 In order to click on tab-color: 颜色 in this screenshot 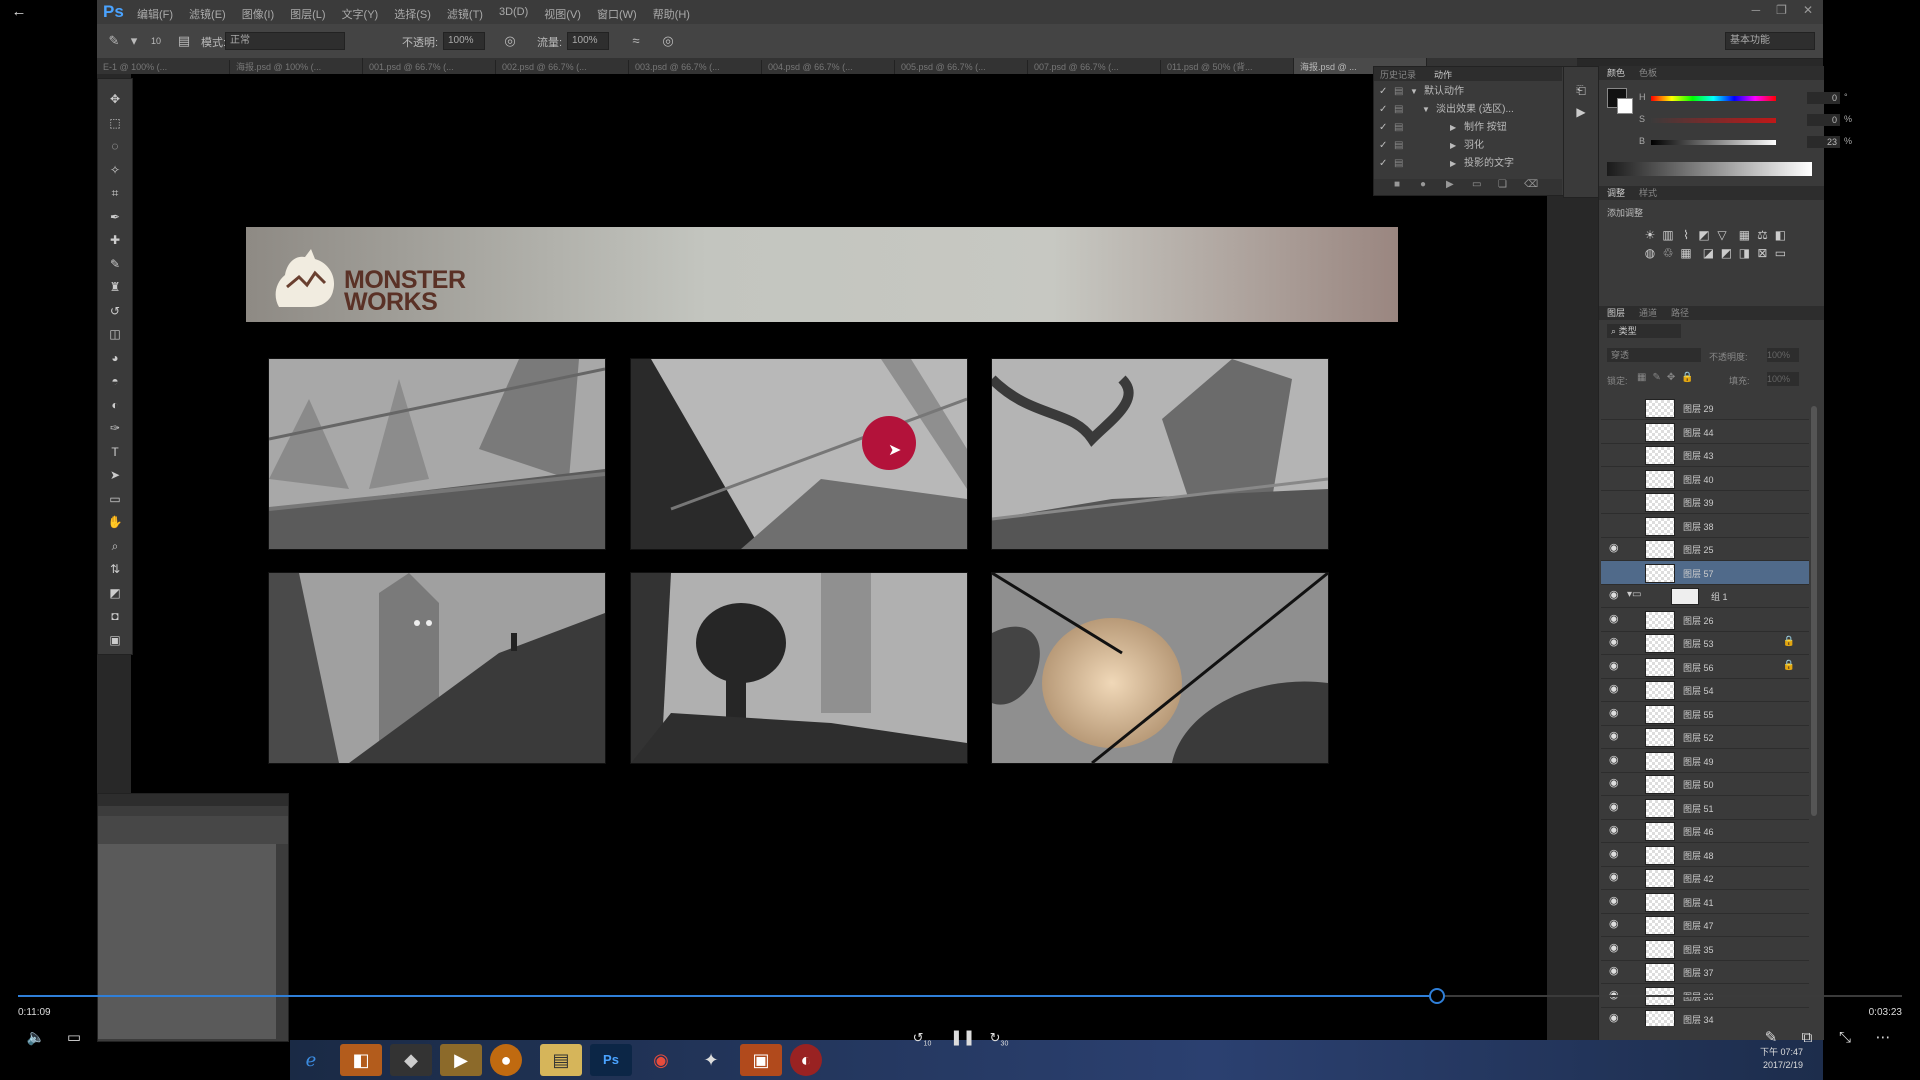, I will do `click(1616, 72)`.